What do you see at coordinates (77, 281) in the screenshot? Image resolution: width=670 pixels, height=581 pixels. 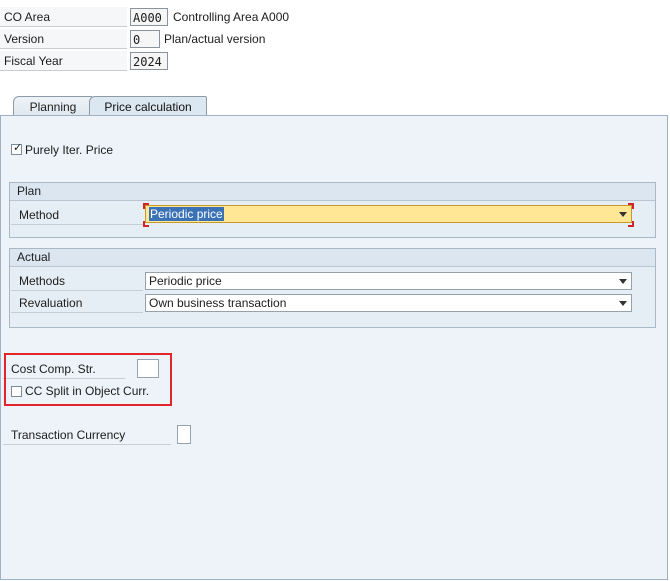 I see `actual-methods-label: Methods` at bounding box center [77, 281].